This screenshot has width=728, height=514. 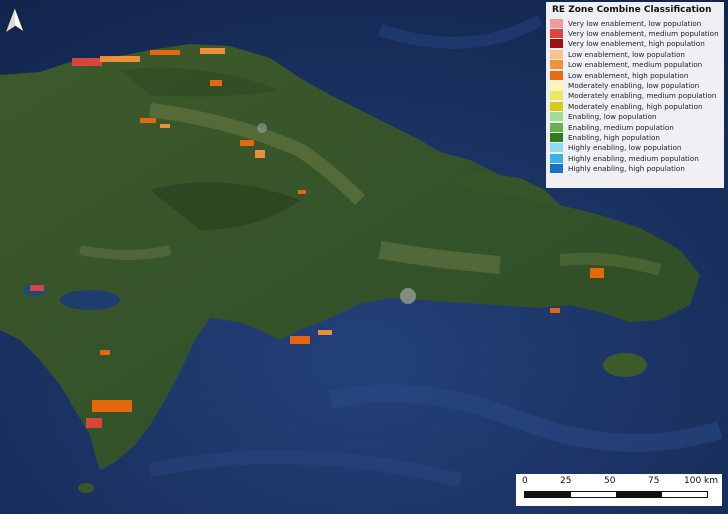 I want to click on legend-item: Highly enabling, high population, so click(x=635, y=168).